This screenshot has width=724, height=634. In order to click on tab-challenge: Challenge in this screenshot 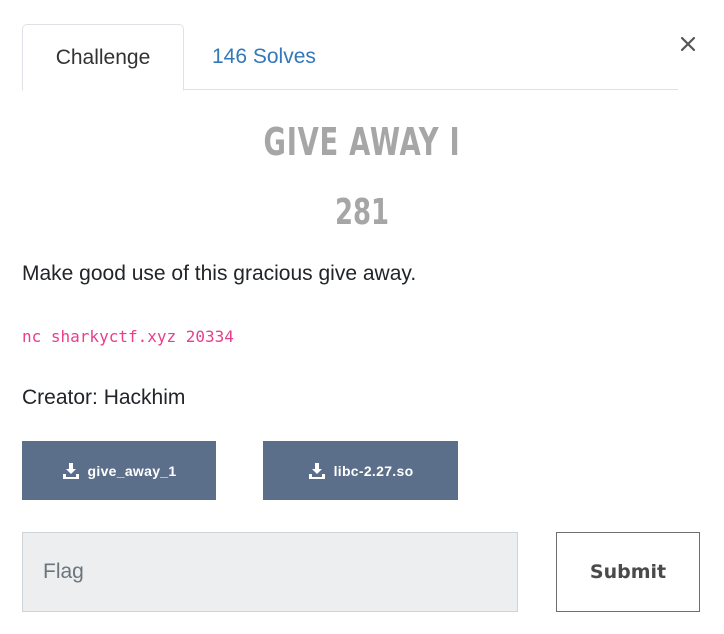, I will do `click(103, 57)`.